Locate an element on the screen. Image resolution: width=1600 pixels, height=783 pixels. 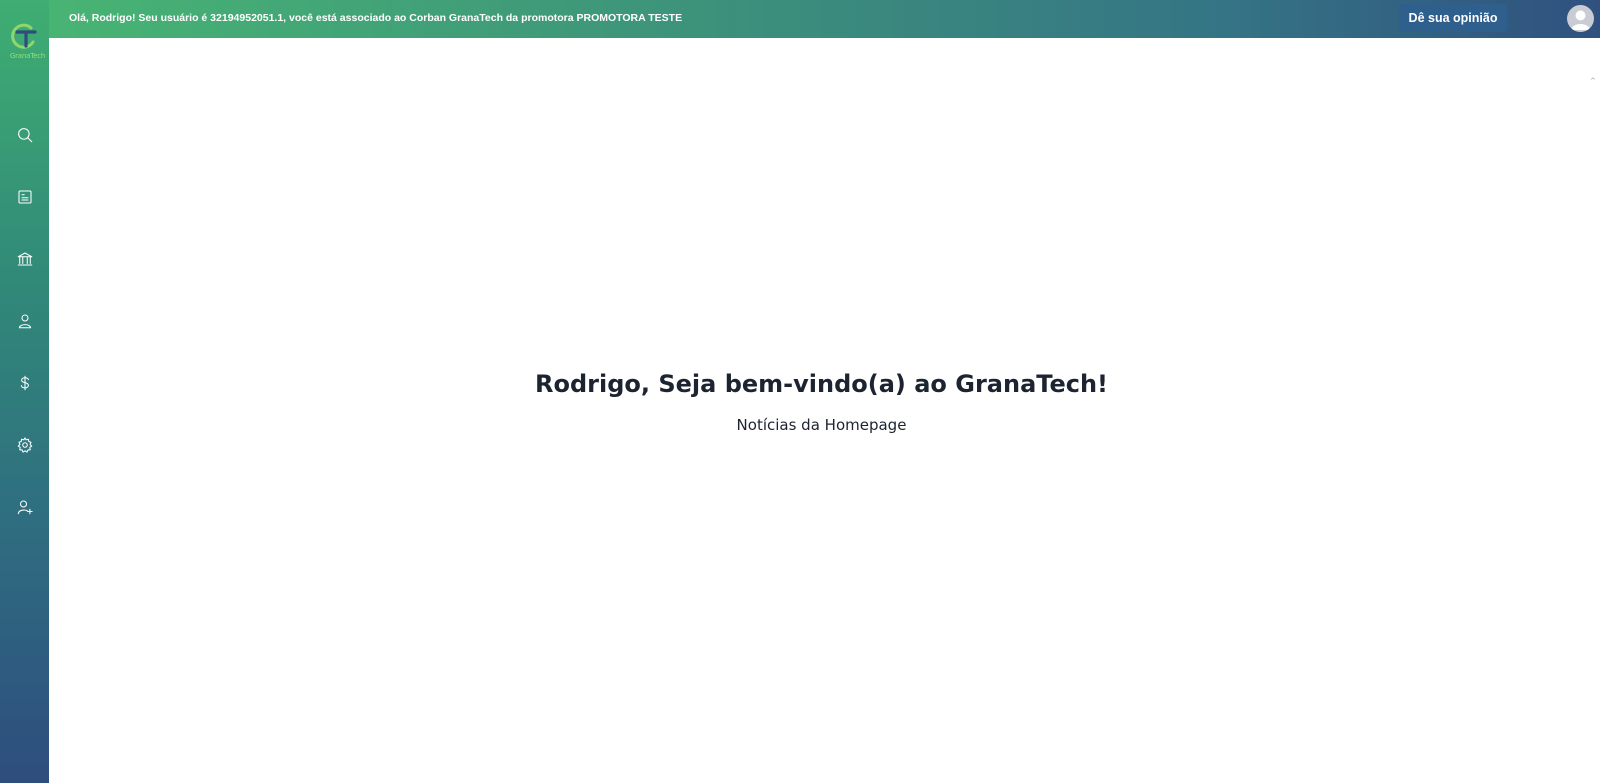
feedback-button: Dê sua opinião is located at coordinates (1453, 18).